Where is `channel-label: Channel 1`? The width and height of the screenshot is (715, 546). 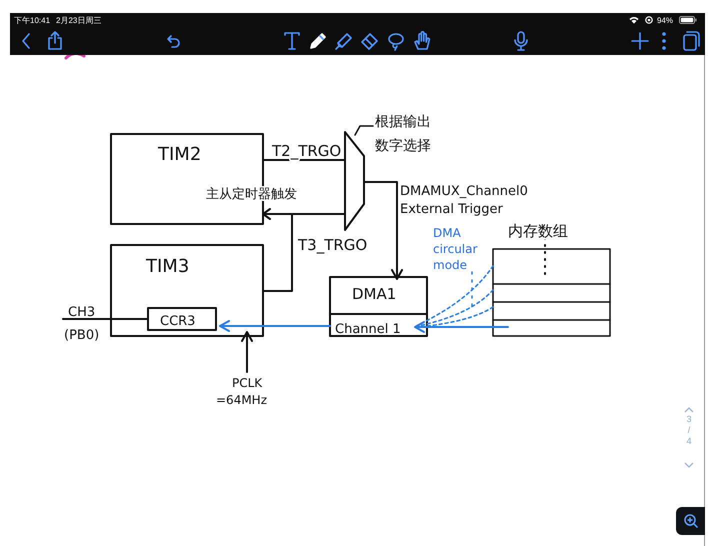 channel-label: Channel 1 is located at coordinates (368, 329).